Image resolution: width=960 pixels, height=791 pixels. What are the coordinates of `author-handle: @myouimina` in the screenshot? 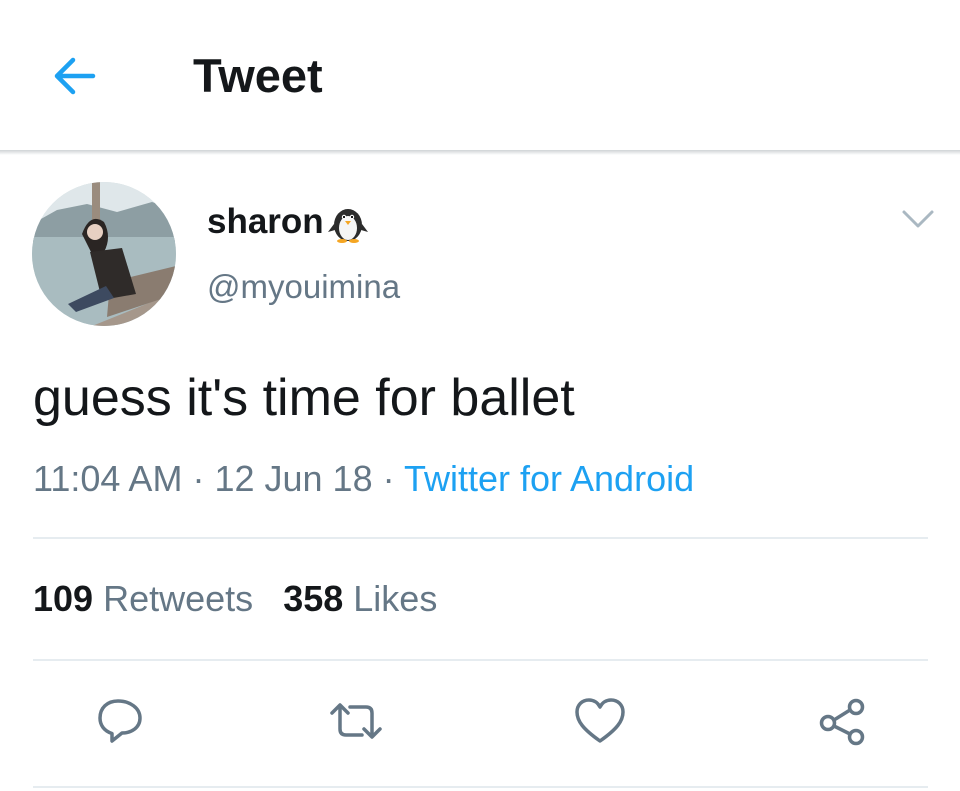 It's located at (303, 287).